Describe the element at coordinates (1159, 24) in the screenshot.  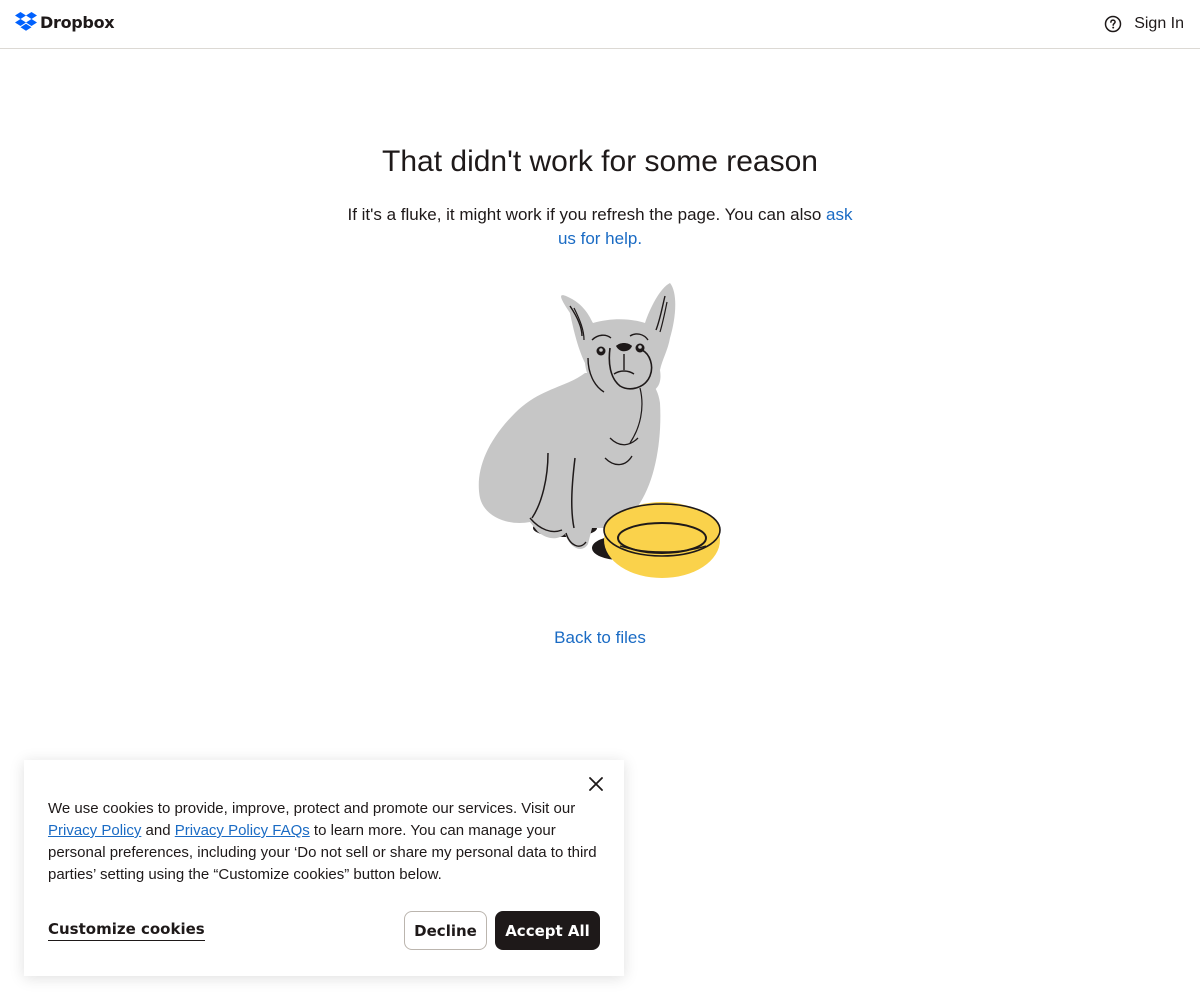
I see `sign-in-link: Sign In` at that location.